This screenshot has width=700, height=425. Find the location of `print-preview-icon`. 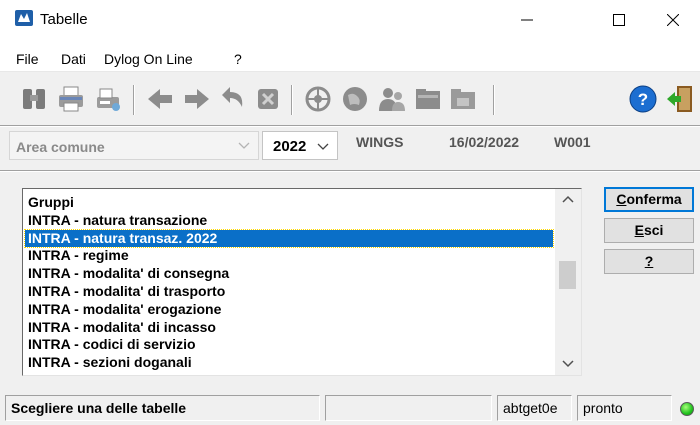

print-preview-icon is located at coordinates (108, 99).